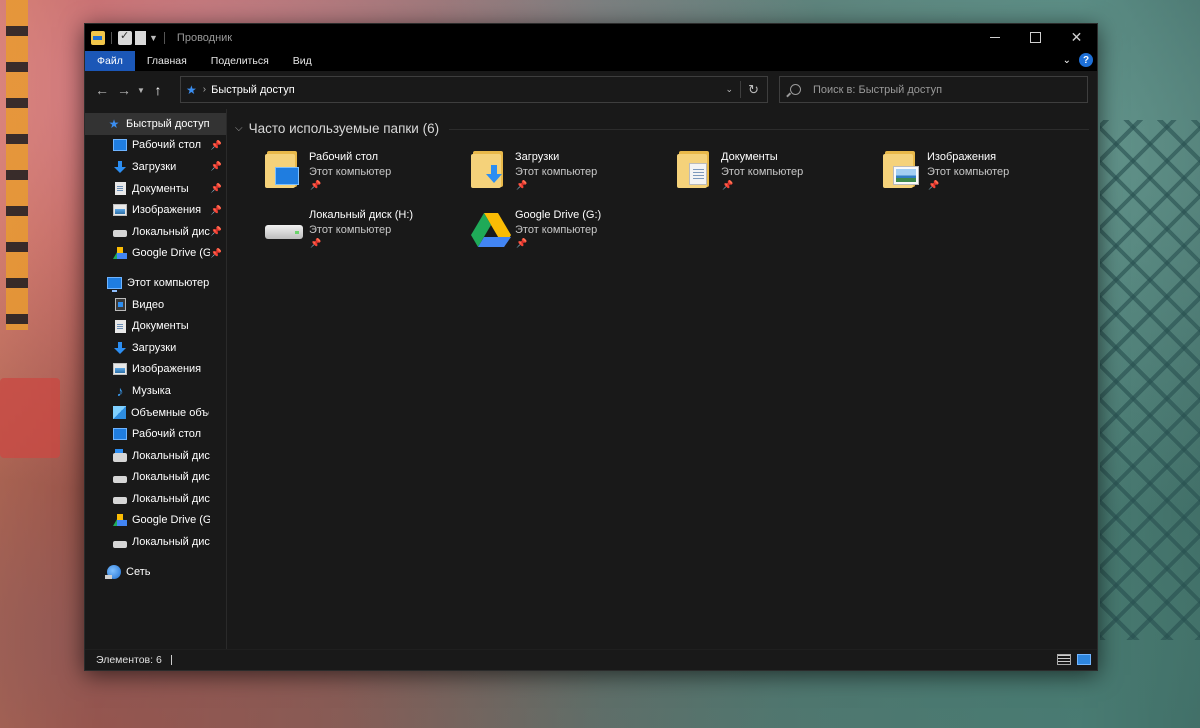 The image size is (1200, 728). Describe the element at coordinates (120, 189) in the screenshot. I see `documents-icon` at that location.